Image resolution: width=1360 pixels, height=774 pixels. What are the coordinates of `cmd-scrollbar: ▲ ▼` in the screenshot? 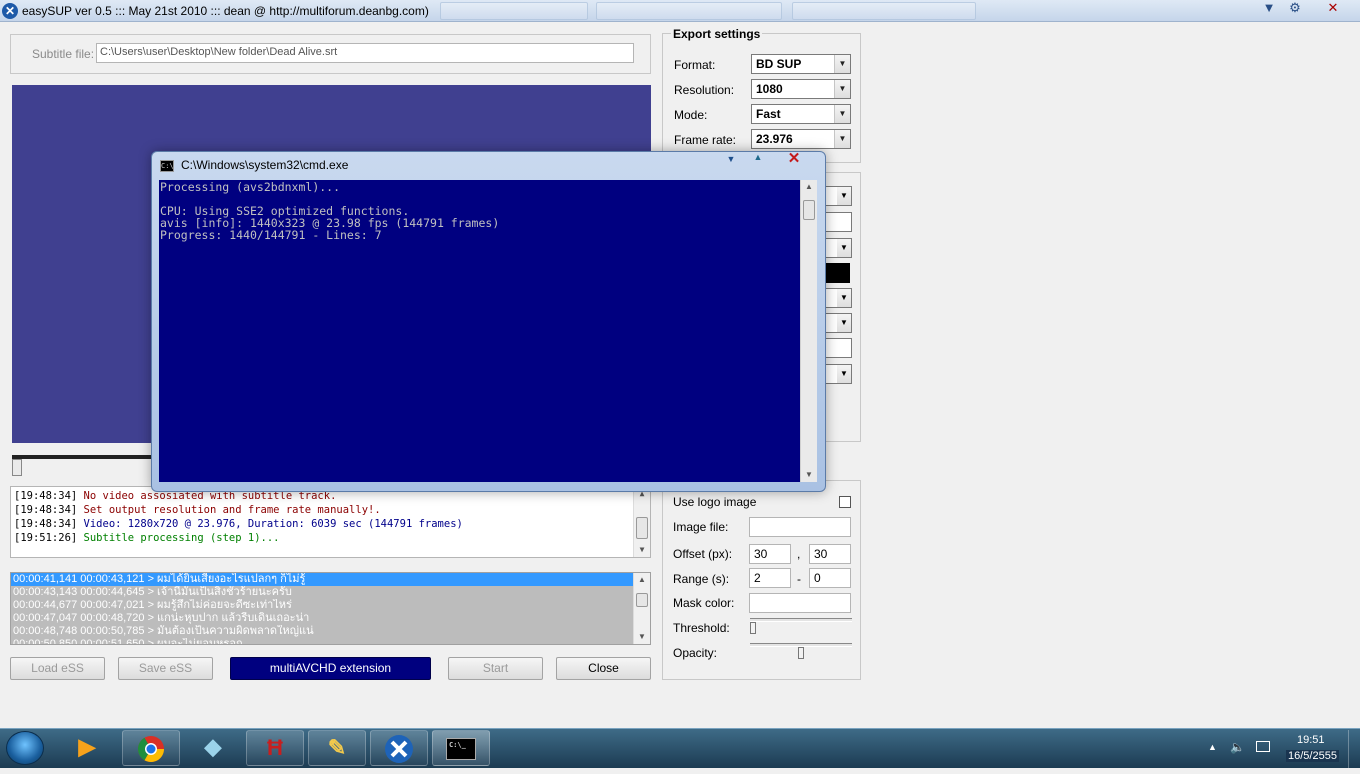 It's located at (808, 331).